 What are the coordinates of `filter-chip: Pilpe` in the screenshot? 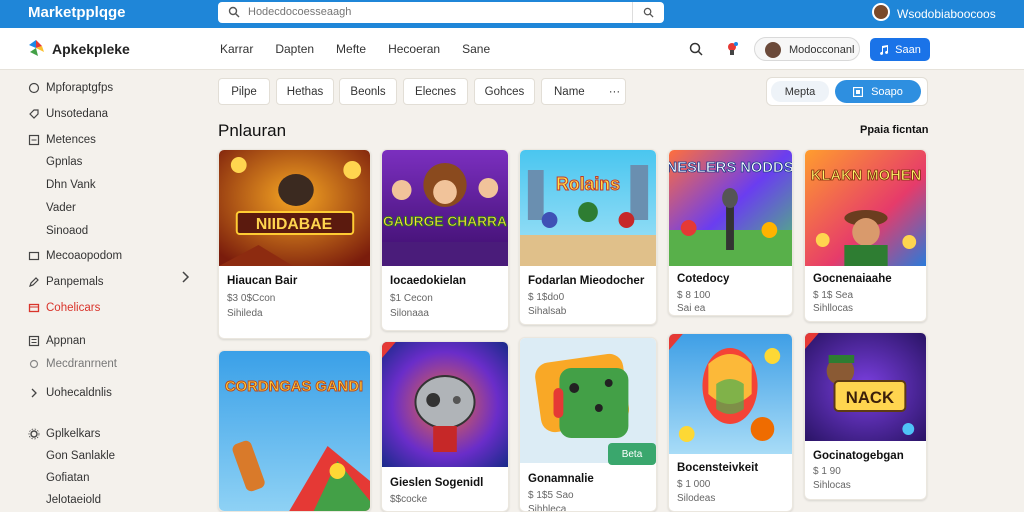 It's located at (244, 91).